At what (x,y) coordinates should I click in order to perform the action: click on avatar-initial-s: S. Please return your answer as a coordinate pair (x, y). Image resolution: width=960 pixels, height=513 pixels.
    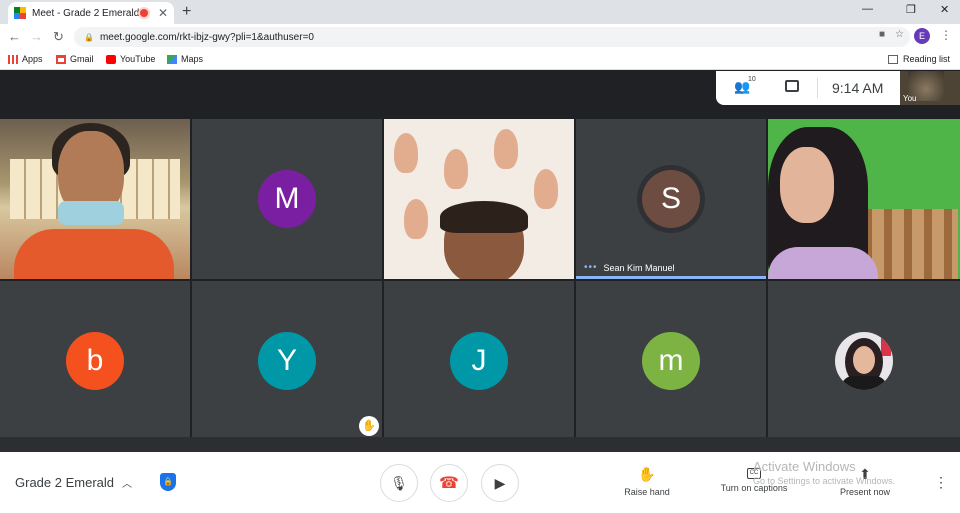
    Looking at the image, I should click on (671, 199).